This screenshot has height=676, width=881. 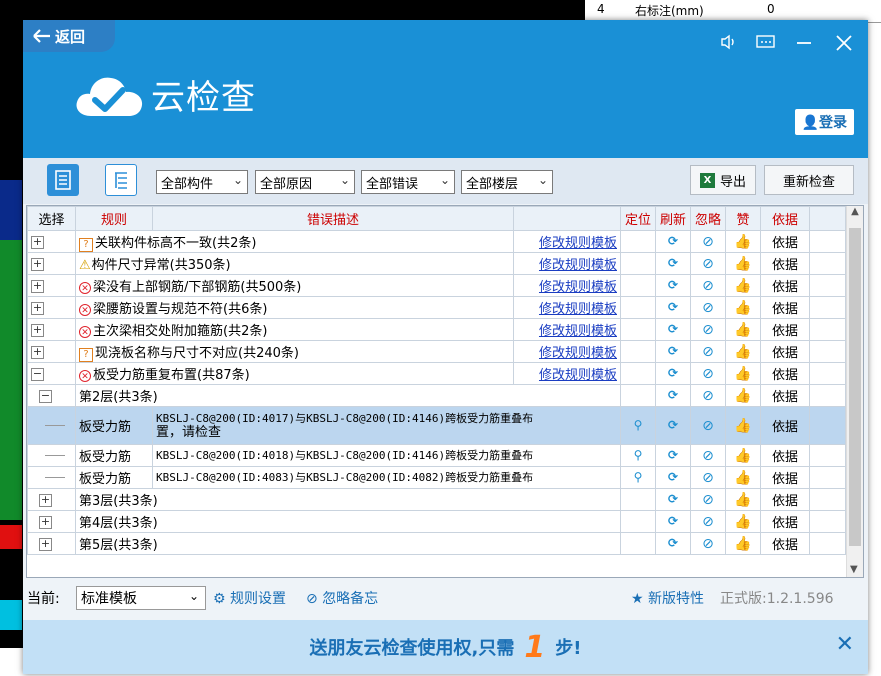 What do you see at coordinates (51, 373) in the screenshot?
I see `group-expander: −` at bounding box center [51, 373].